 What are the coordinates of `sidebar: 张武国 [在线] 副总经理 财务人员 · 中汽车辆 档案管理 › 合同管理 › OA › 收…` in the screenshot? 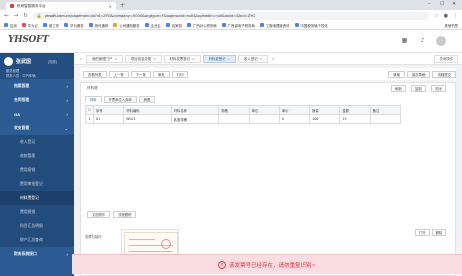 It's located at (37, 164).